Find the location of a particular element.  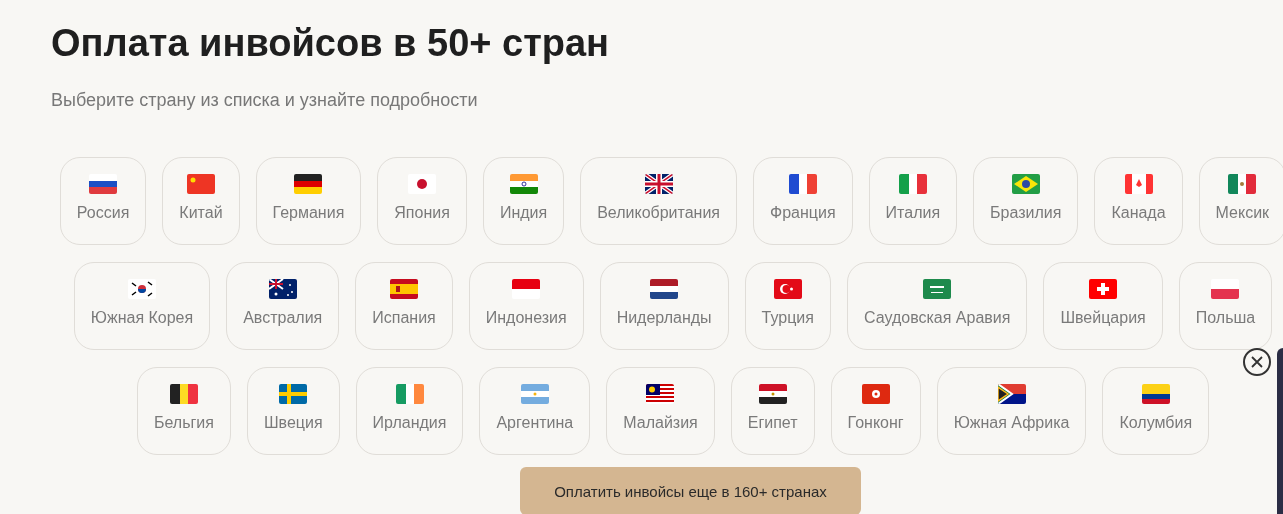

country-button: Аргентина is located at coordinates (535, 411).